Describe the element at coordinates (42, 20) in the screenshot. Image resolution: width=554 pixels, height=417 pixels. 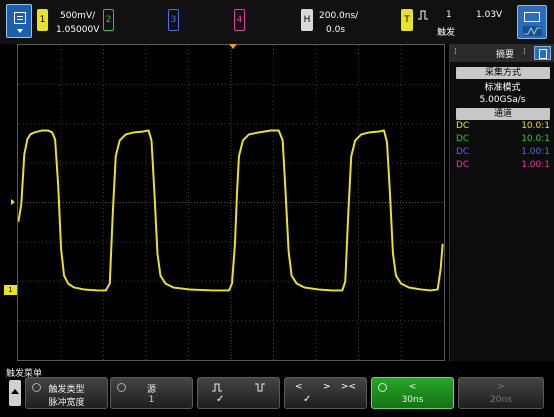
I see `channel-1-badge: 1` at that location.